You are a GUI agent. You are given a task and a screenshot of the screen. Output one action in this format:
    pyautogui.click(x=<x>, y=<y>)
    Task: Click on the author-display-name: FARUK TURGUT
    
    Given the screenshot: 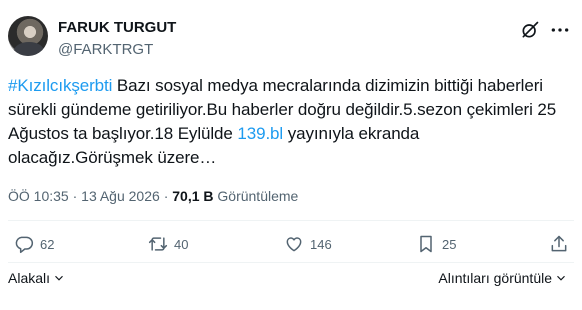 What is the action you would take?
    pyautogui.click(x=117, y=28)
    